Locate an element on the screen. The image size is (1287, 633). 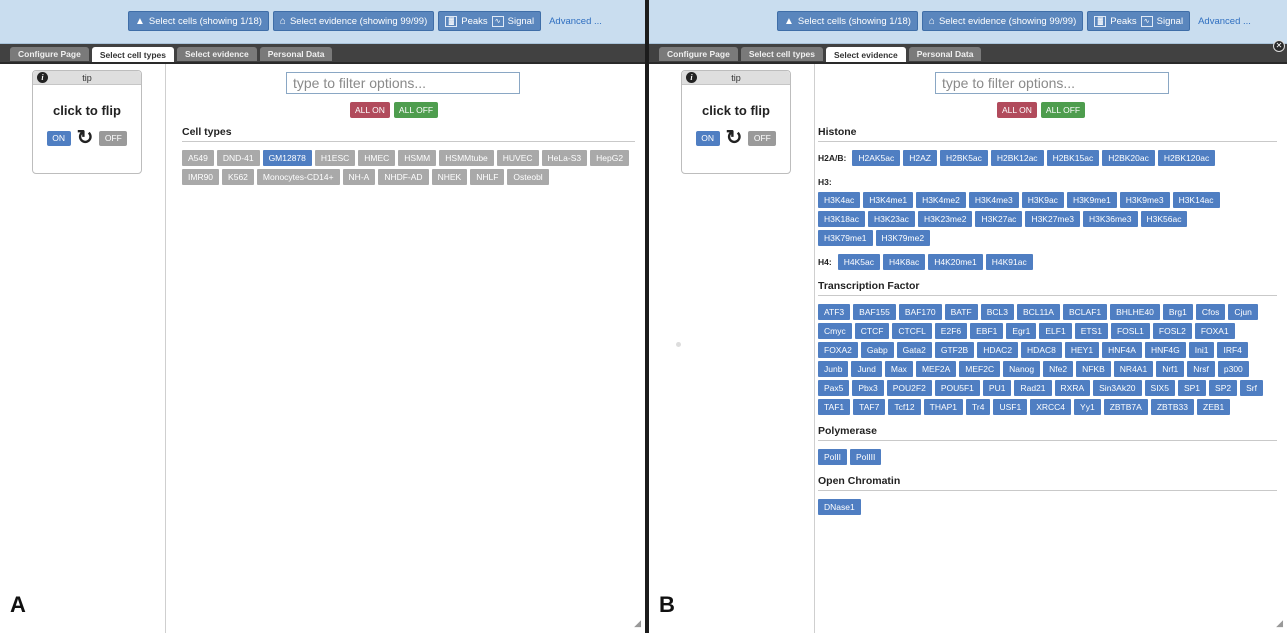
cell-type-chip: DND-41 is located at coordinates (238, 158).